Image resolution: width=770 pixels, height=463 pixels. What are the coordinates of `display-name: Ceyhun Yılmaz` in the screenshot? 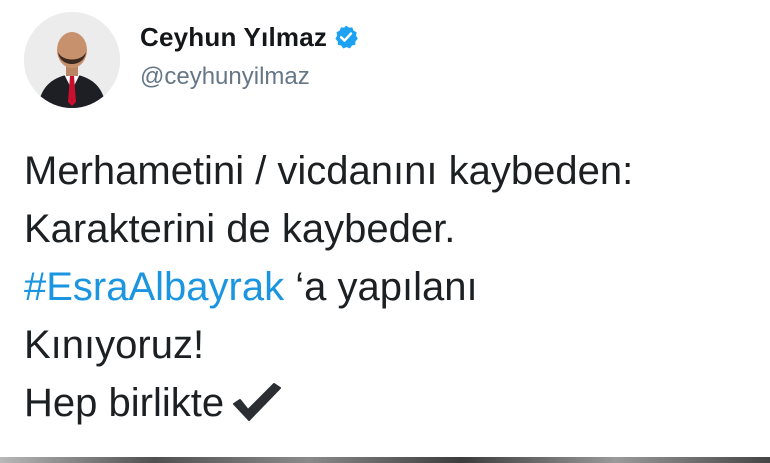 It's located at (233, 37).